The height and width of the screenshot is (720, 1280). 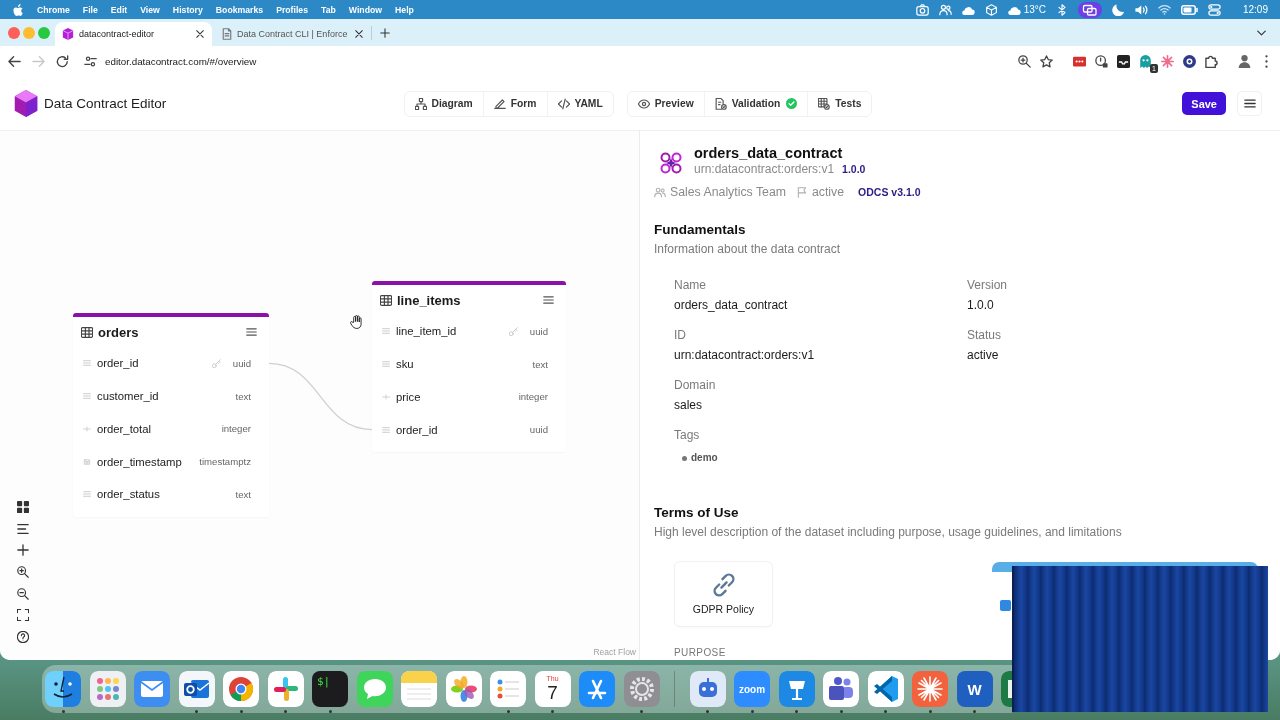 What do you see at coordinates (533, 397) in the screenshot?
I see `column-type: integer` at bounding box center [533, 397].